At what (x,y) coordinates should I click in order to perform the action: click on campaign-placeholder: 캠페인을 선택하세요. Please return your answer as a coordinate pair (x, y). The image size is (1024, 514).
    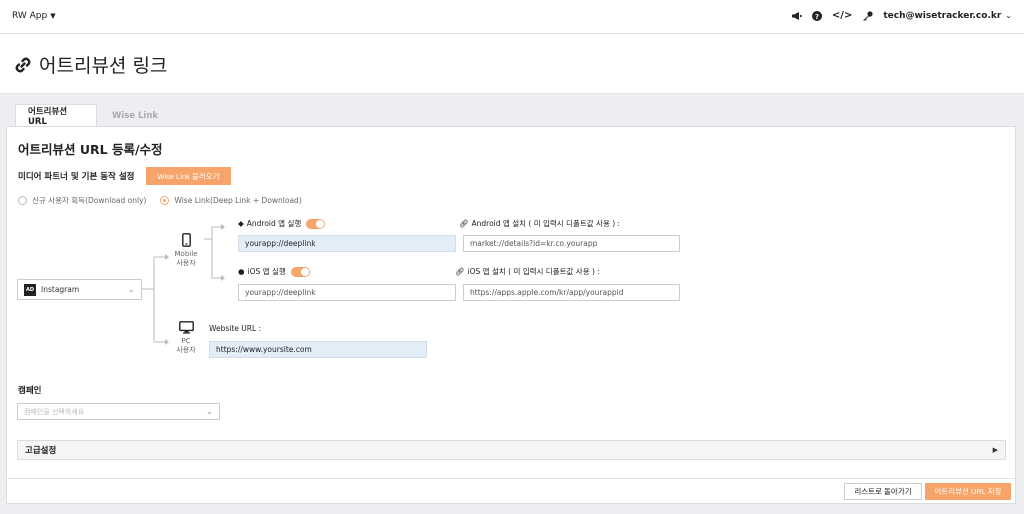
    Looking at the image, I should click on (54, 411).